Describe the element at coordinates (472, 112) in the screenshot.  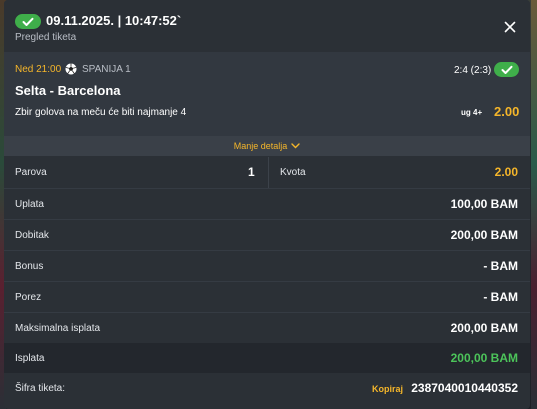
I see `bet-code: ug 4+` at that location.